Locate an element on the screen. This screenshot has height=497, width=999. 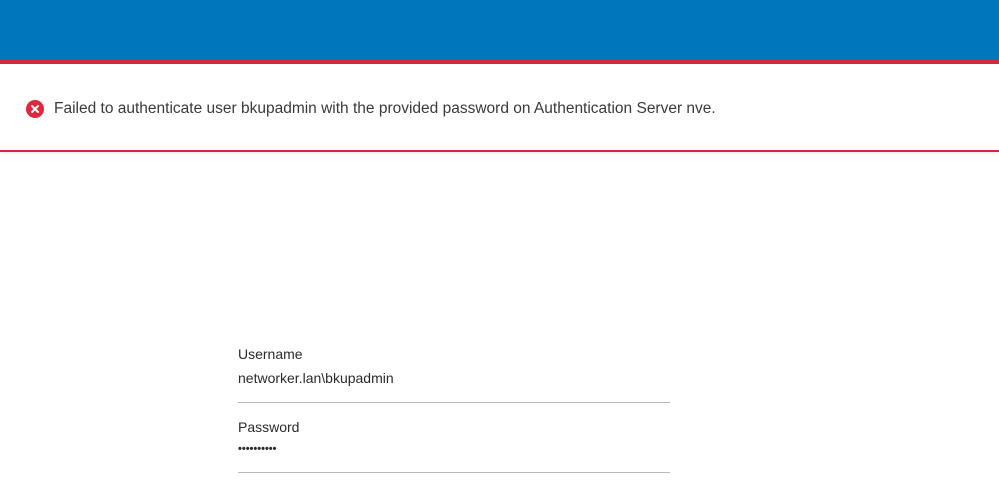
error-circle-icon is located at coordinates (35, 109).